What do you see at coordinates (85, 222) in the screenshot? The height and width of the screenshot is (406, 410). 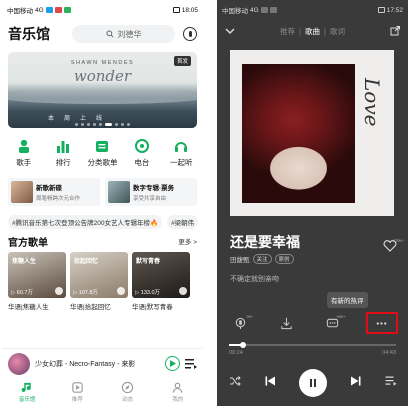 I see `hashtag-chip: #腾讯音乐第七次登顶公告牌200女艺人专辑年榜🔥` at bounding box center [85, 222].